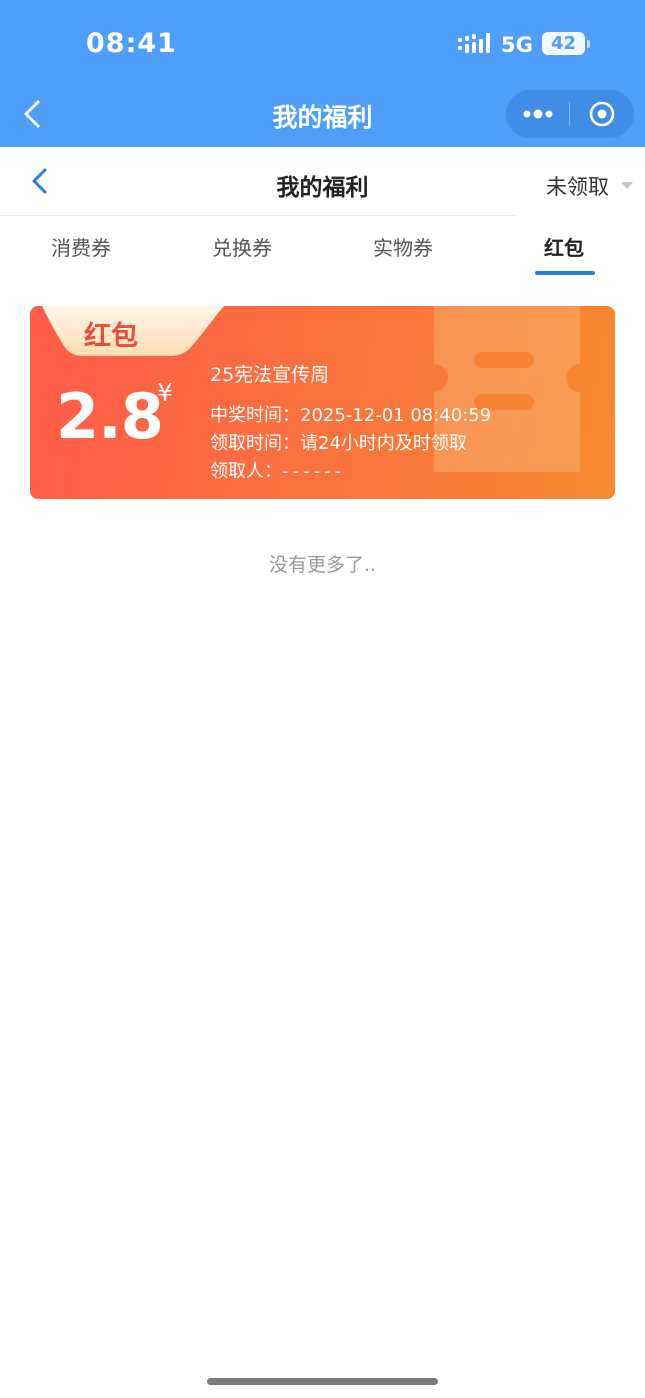 This screenshot has width=645, height=1398. I want to click on tab-red-packet: 红包, so click(564, 246).